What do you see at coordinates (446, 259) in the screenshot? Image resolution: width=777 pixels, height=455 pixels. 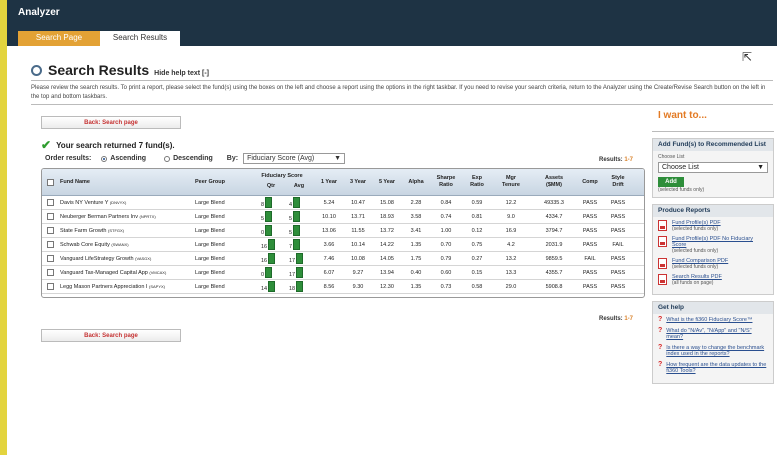 I see `cell-sharpe: 0.79` at bounding box center [446, 259].